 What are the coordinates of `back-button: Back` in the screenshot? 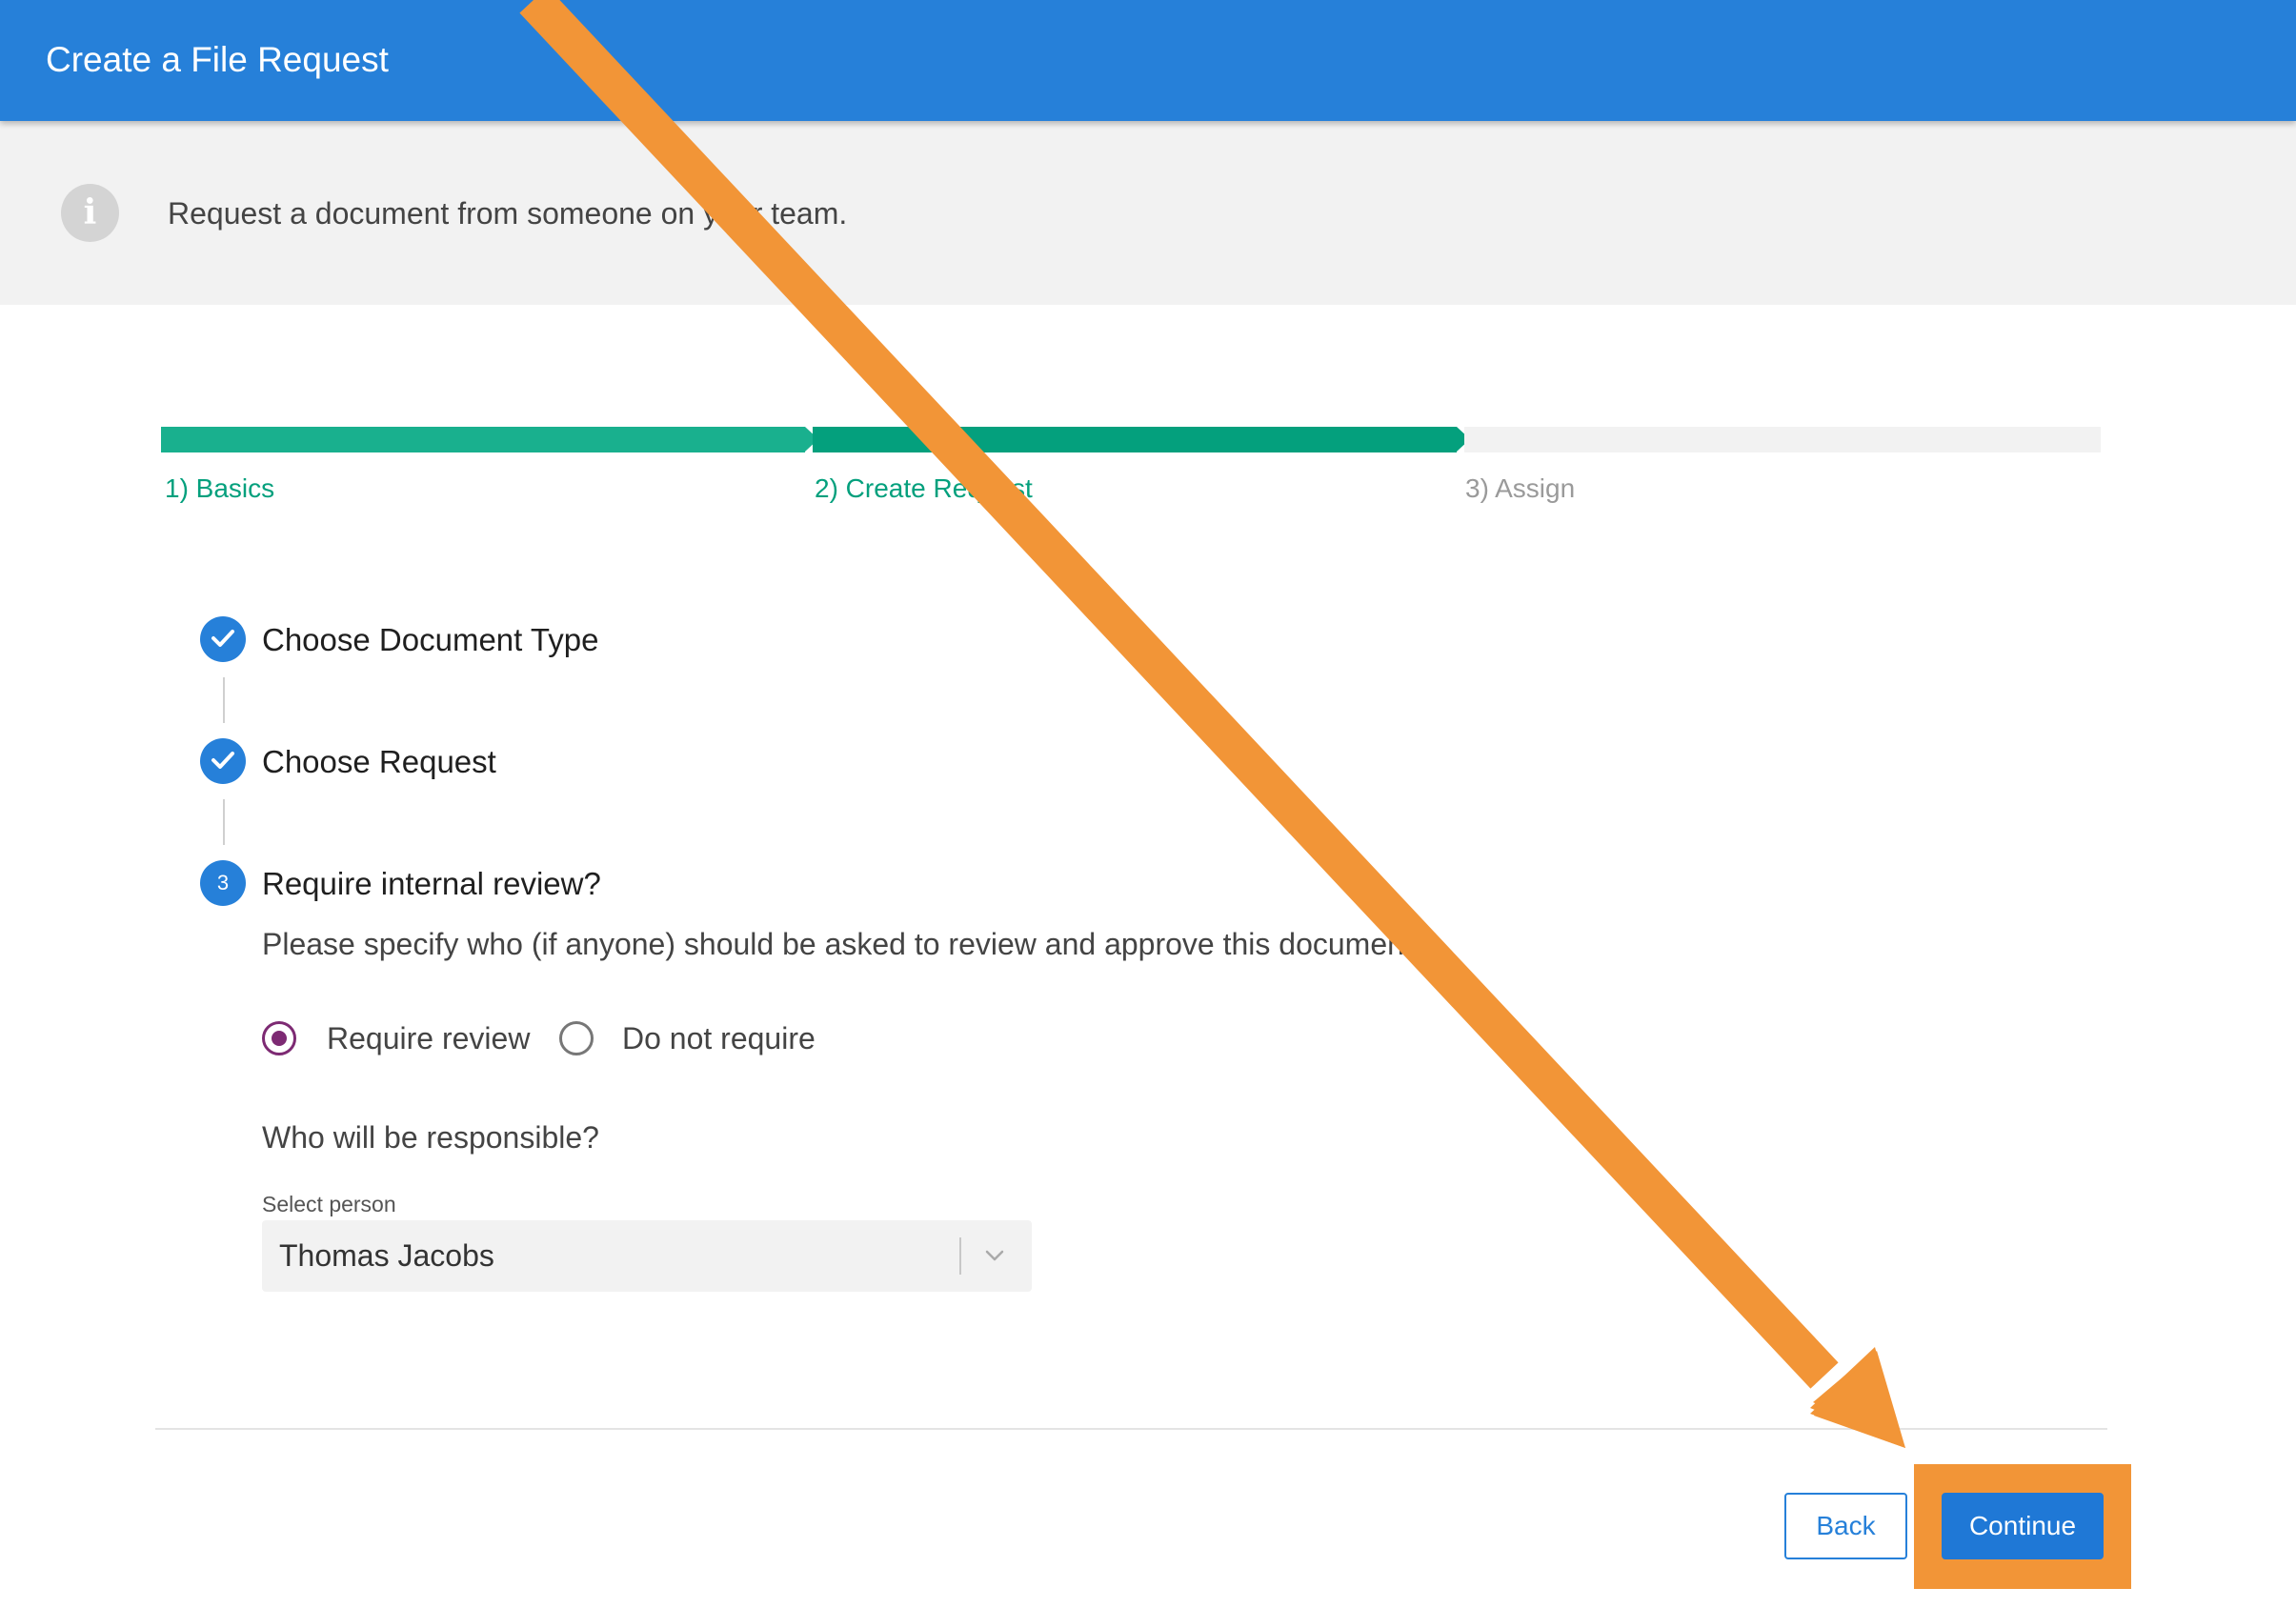 It's located at (1845, 1526).